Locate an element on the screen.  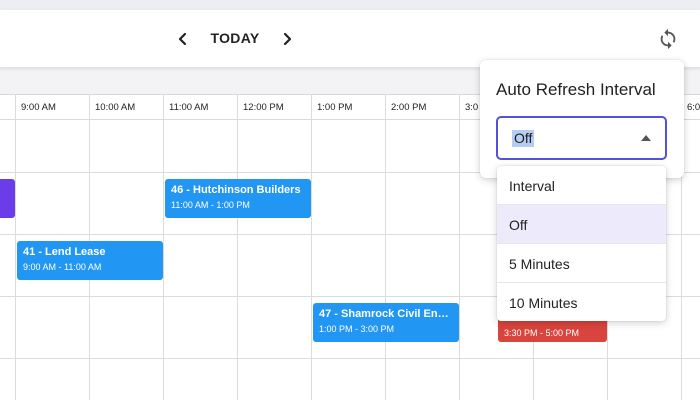
refresh-interval-menu: Interval Off 5 Minutes 10 Minutes is located at coordinates (581, 243).